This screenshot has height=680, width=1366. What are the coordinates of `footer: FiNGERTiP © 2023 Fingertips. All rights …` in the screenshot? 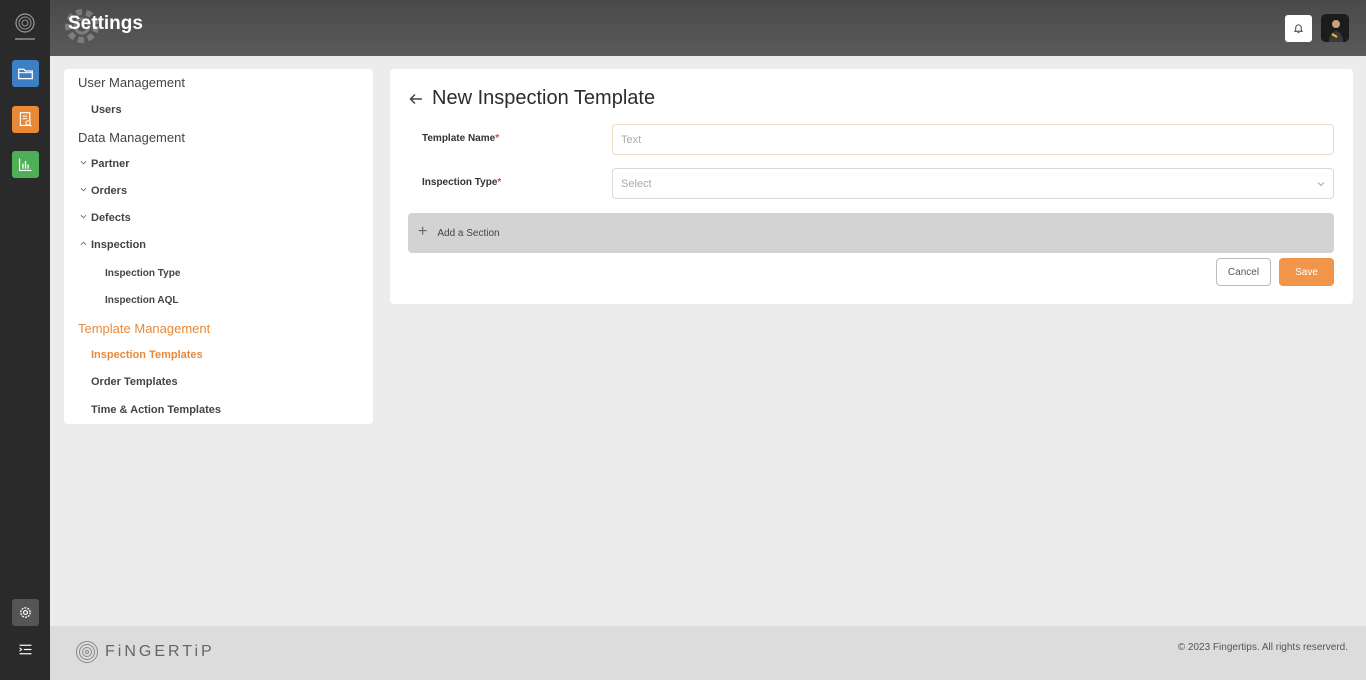 It's located at (708, 653).